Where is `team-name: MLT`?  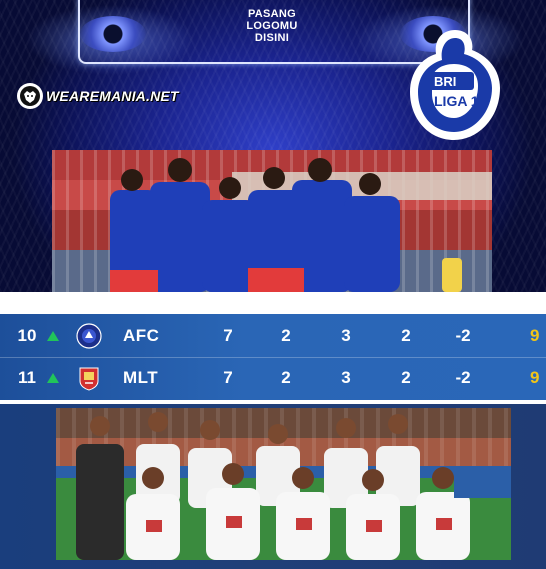 team-name: MLT is located at coordinates (141, 377).